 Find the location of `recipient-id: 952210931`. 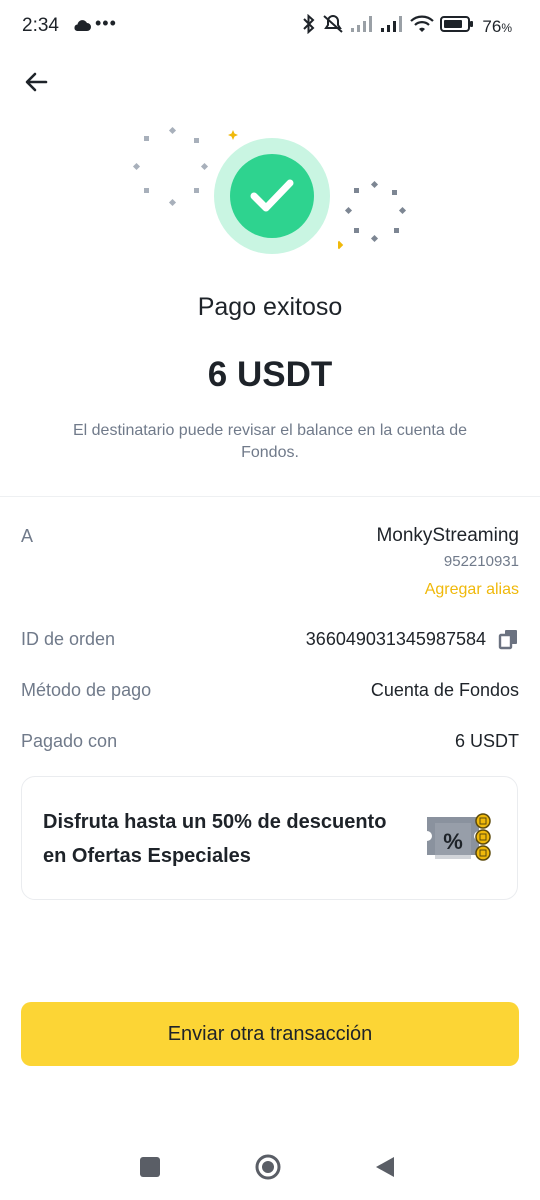

recipient-id: 952210931 is located at coordinates (481, 561).